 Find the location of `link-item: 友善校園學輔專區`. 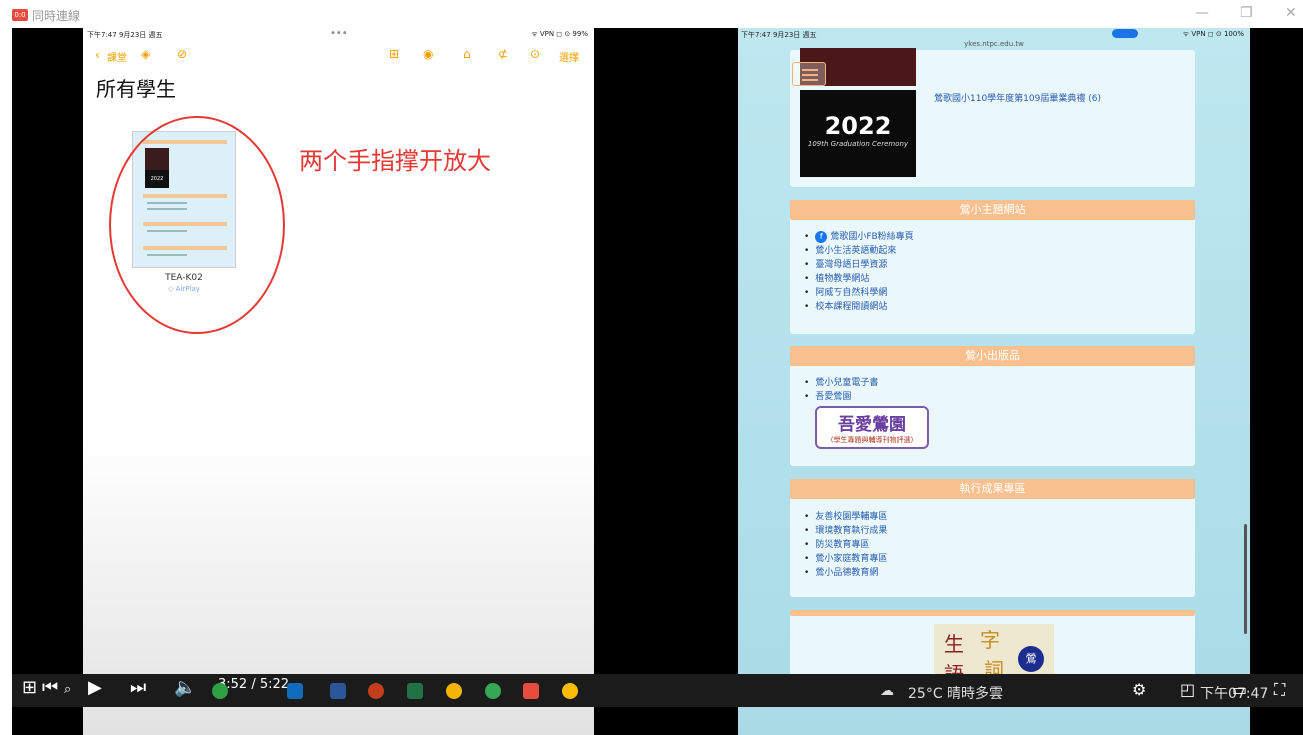

link-item: 友善校園學輔專區 is located at coordinates (845, 517).